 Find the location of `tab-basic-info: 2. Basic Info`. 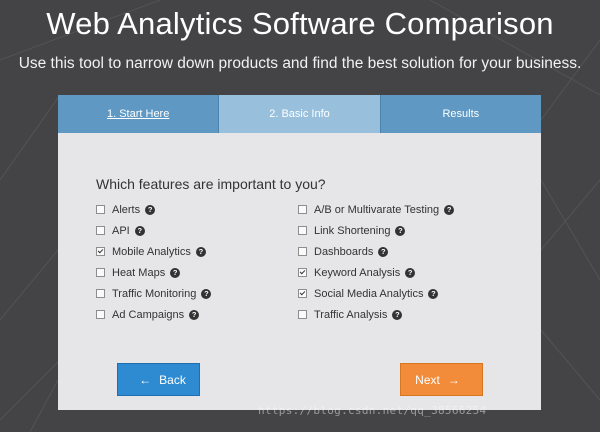

tab-basic-info: 2. Basic Info is located at coordinates (300, 114).